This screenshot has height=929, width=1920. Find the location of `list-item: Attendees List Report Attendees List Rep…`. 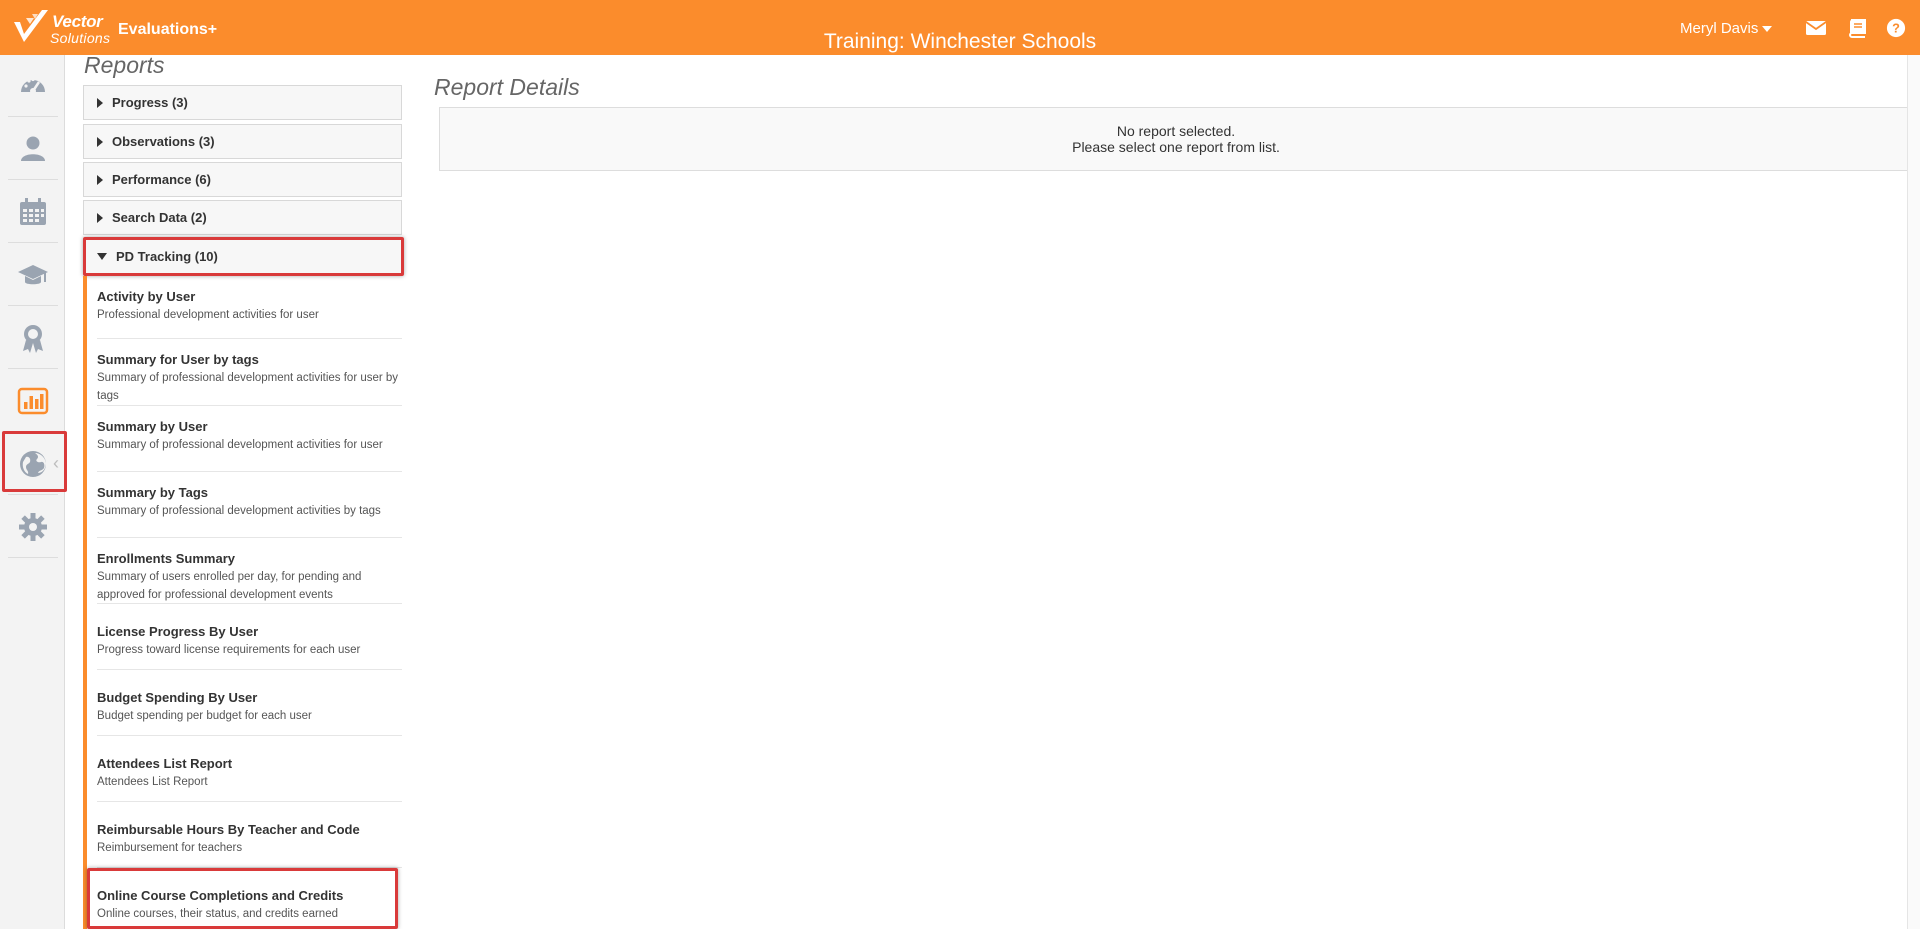

list-item: Attendees List Report Attendees List Rep… is located at coordinates (249, 769).